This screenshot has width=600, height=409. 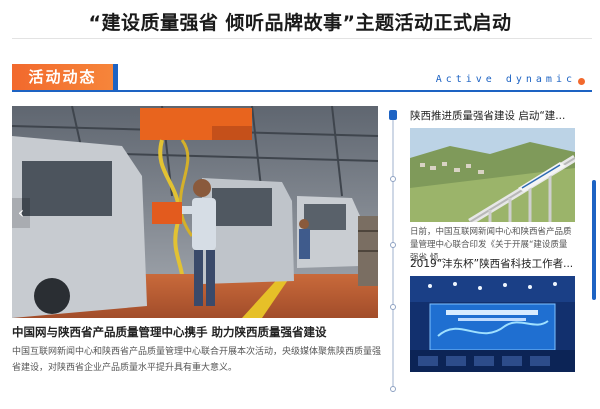 I want to click on decor-dot, so click(x=581, y=81).